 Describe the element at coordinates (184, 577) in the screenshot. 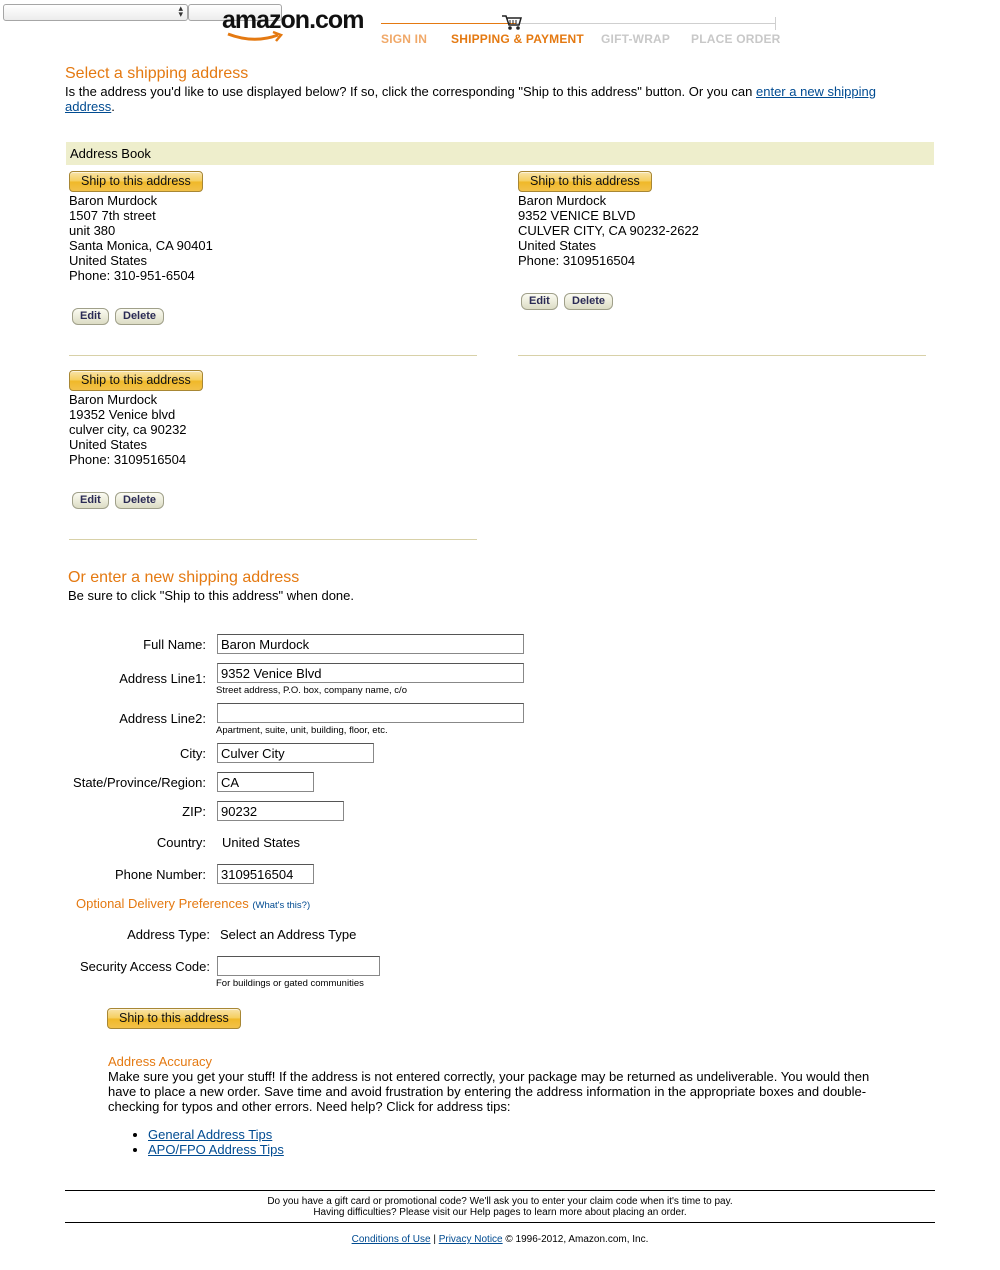

I see `new-address-heading: Or enter a new shipping address` at that location.